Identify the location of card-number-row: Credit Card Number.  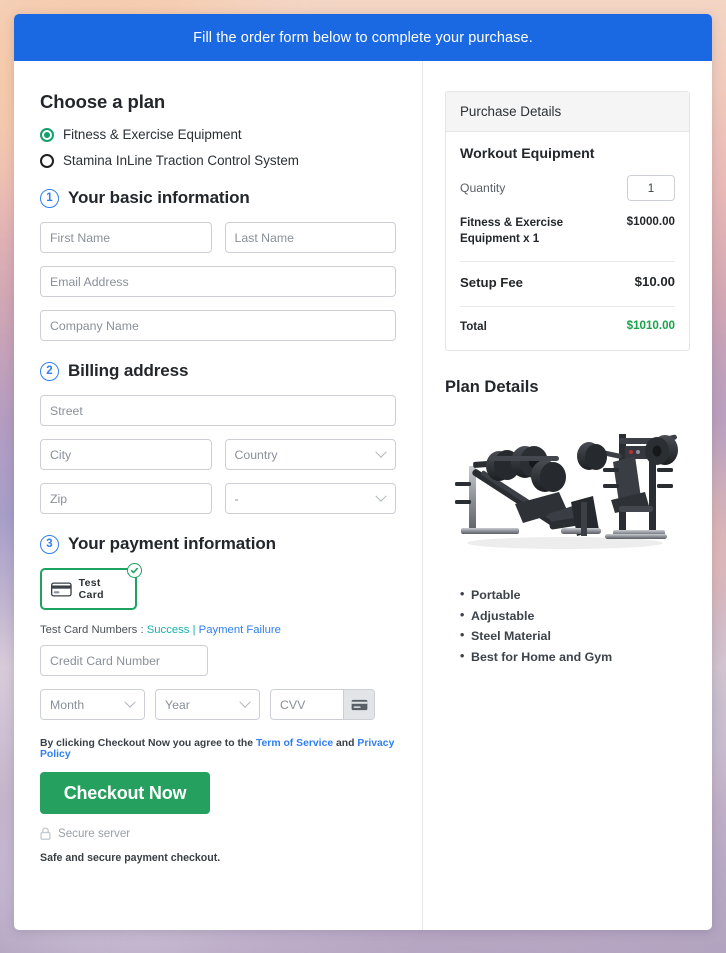
(218, 660).